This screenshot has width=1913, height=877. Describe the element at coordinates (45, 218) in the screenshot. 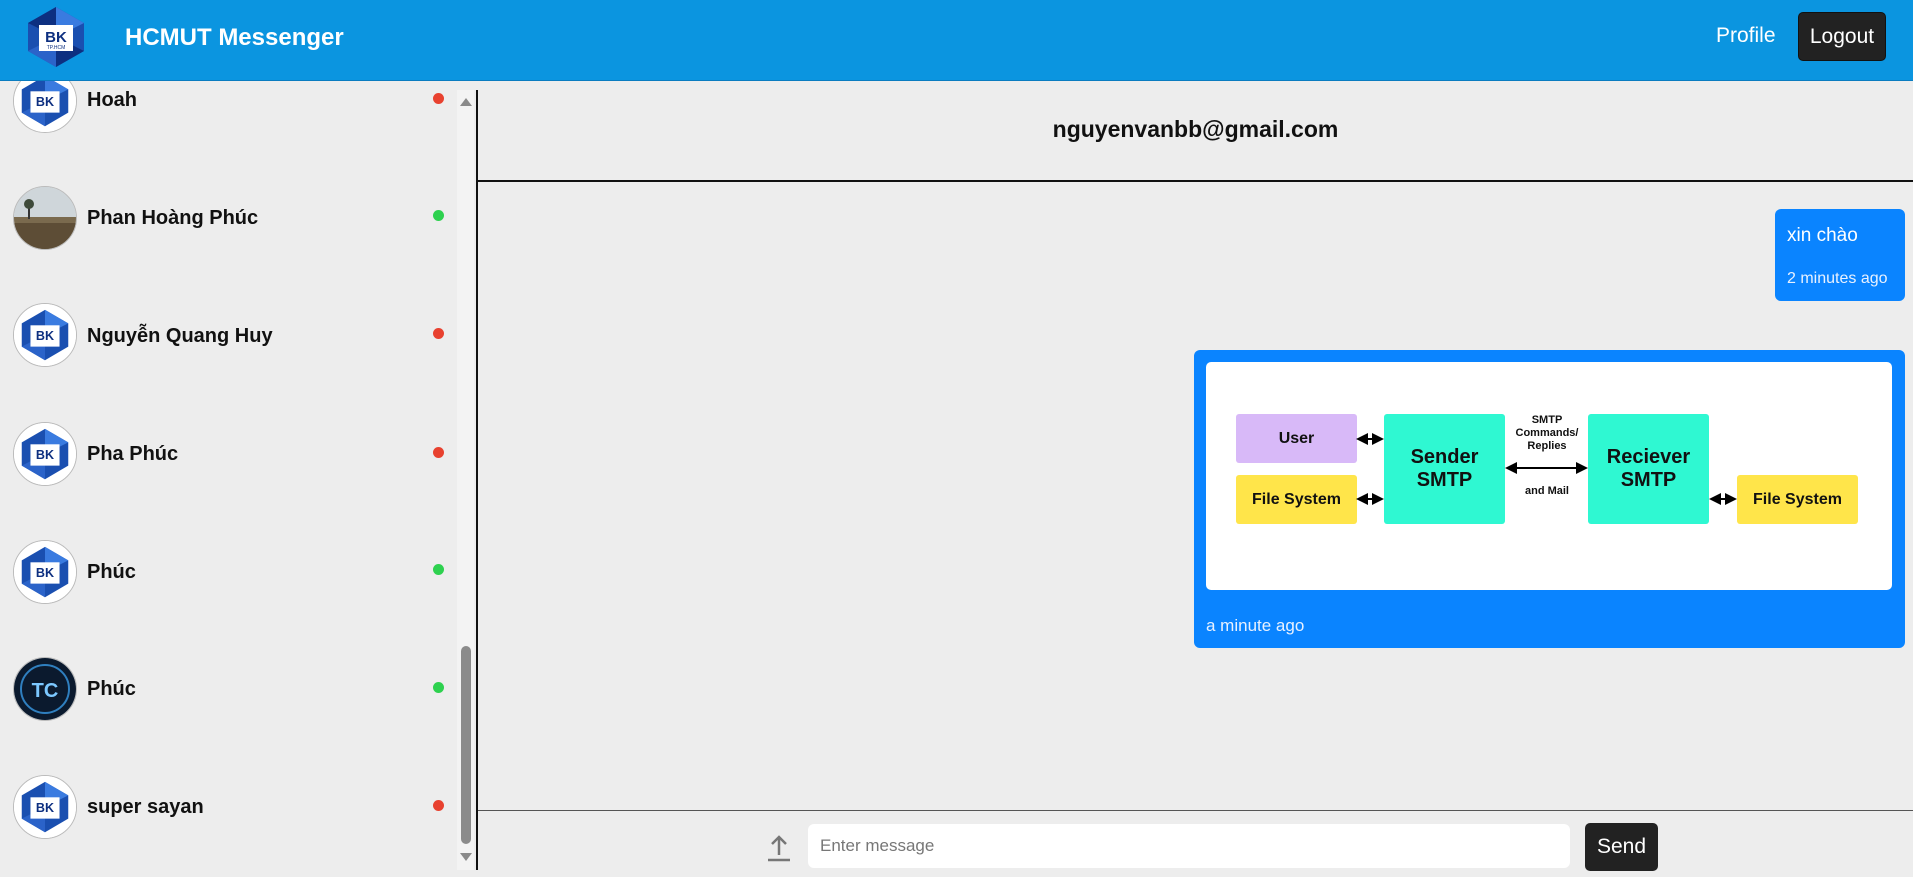

I see `avatar-photo-icon` at that location.